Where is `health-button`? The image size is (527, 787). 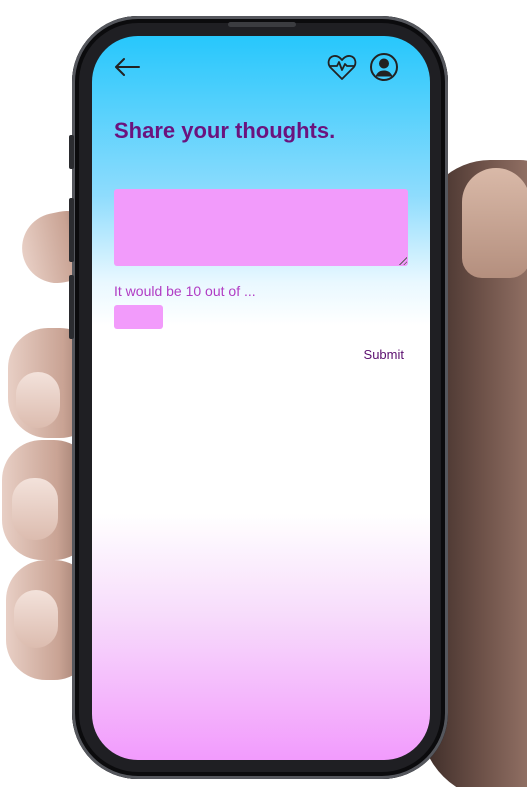
health-button is located at coordinates (342, 67).